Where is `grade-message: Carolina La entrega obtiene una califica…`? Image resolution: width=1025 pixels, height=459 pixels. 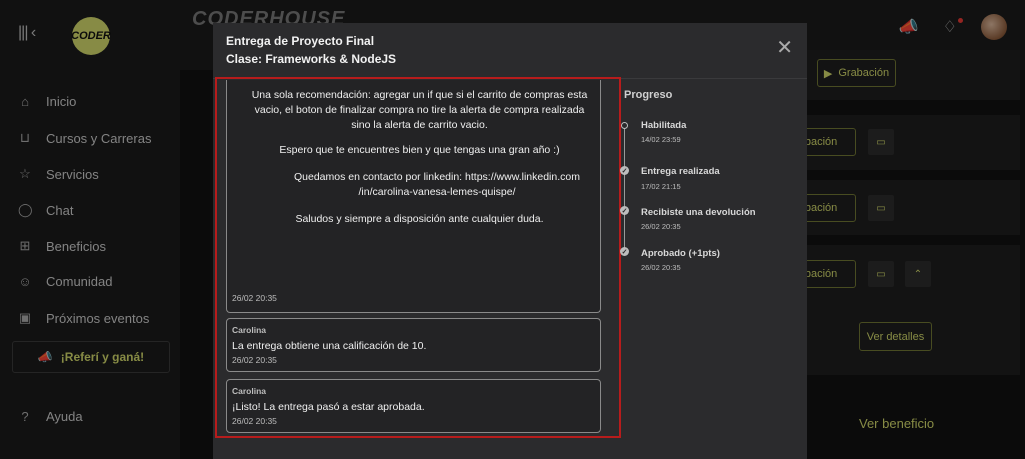 grade-message: Carolina La entrega obtiene una califica… is located at coordinates (413, 345).